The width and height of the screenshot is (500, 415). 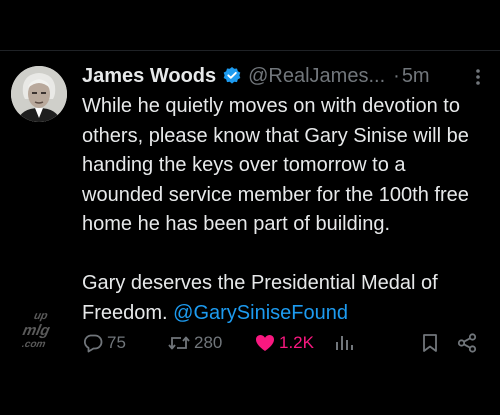 I want to click on repost-button: 280, so click(x=194, y=343).